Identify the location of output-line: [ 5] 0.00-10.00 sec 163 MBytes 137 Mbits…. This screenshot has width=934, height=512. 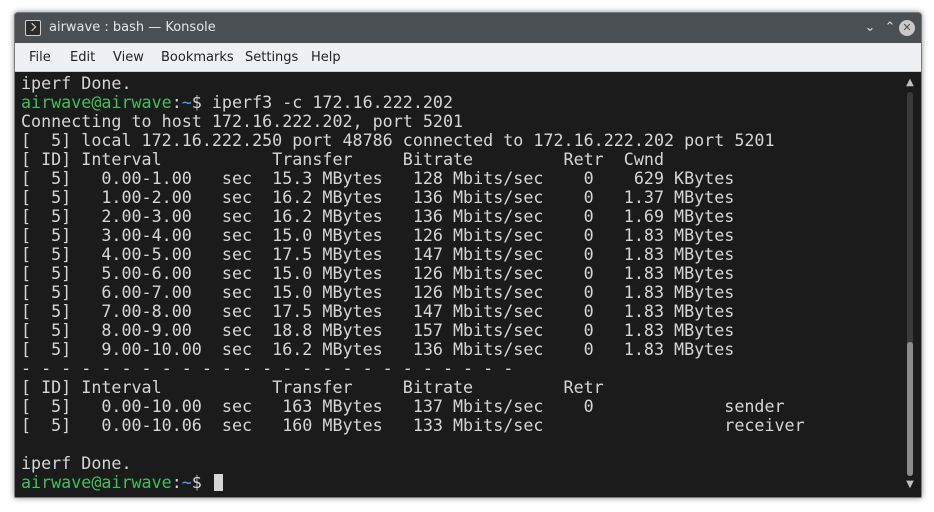
(403, 406).